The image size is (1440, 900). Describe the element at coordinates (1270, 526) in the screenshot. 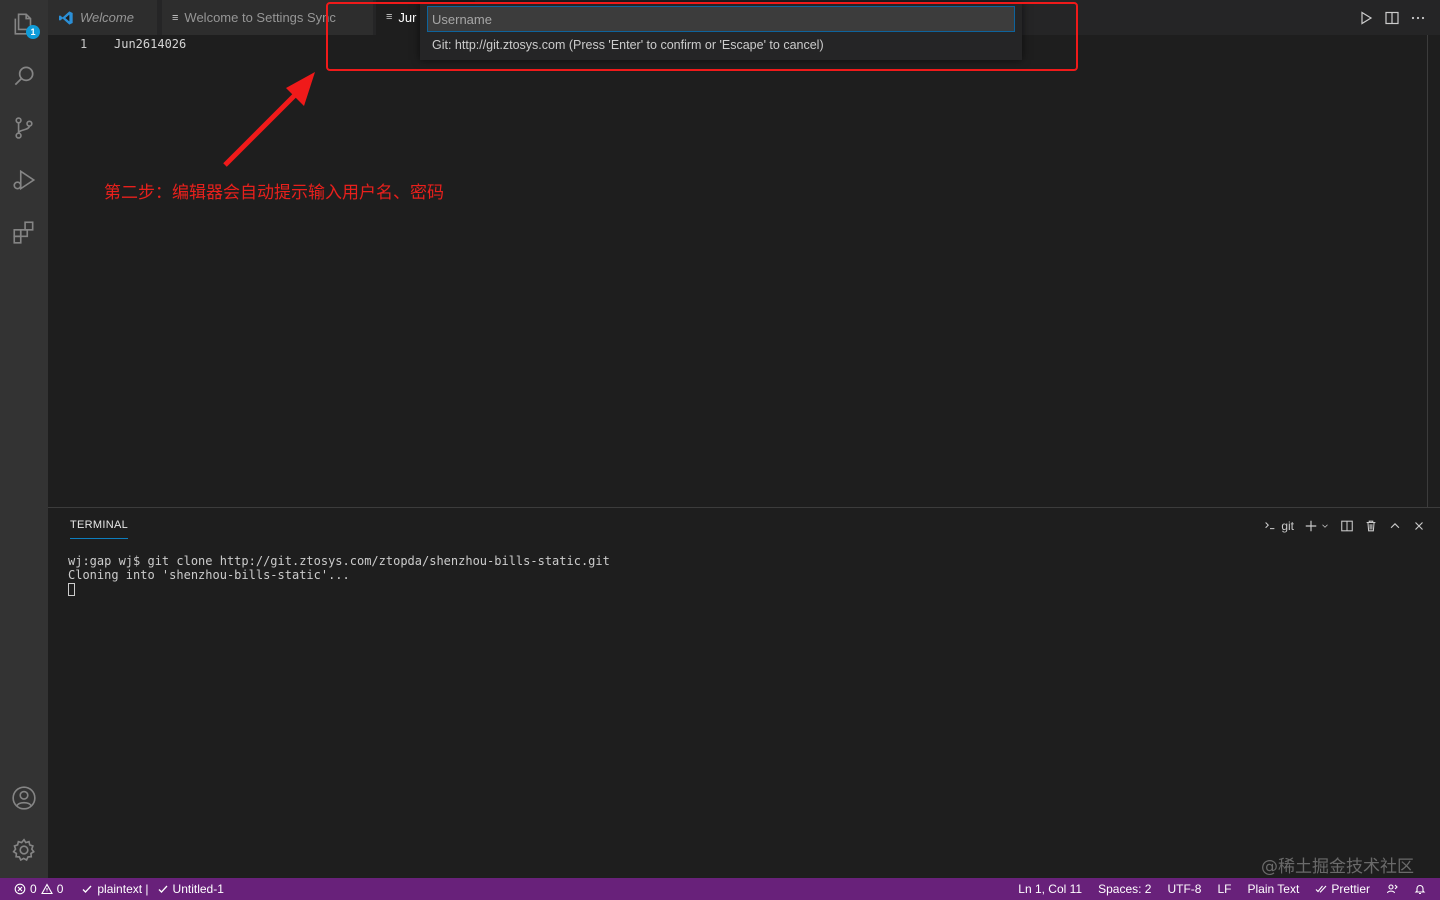

I see `terminal-shell-icon` at that location.